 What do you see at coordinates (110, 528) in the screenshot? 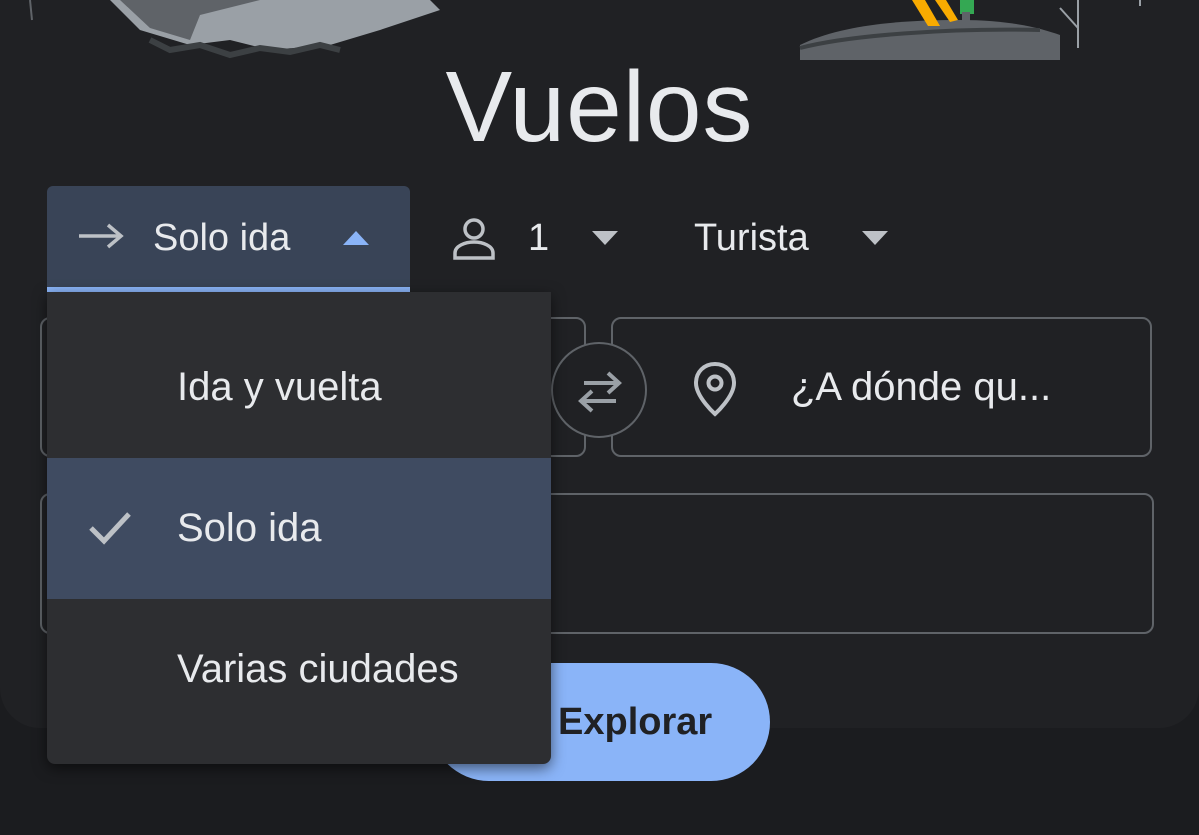
I see `check-icon` at bounding box center [110, 528].